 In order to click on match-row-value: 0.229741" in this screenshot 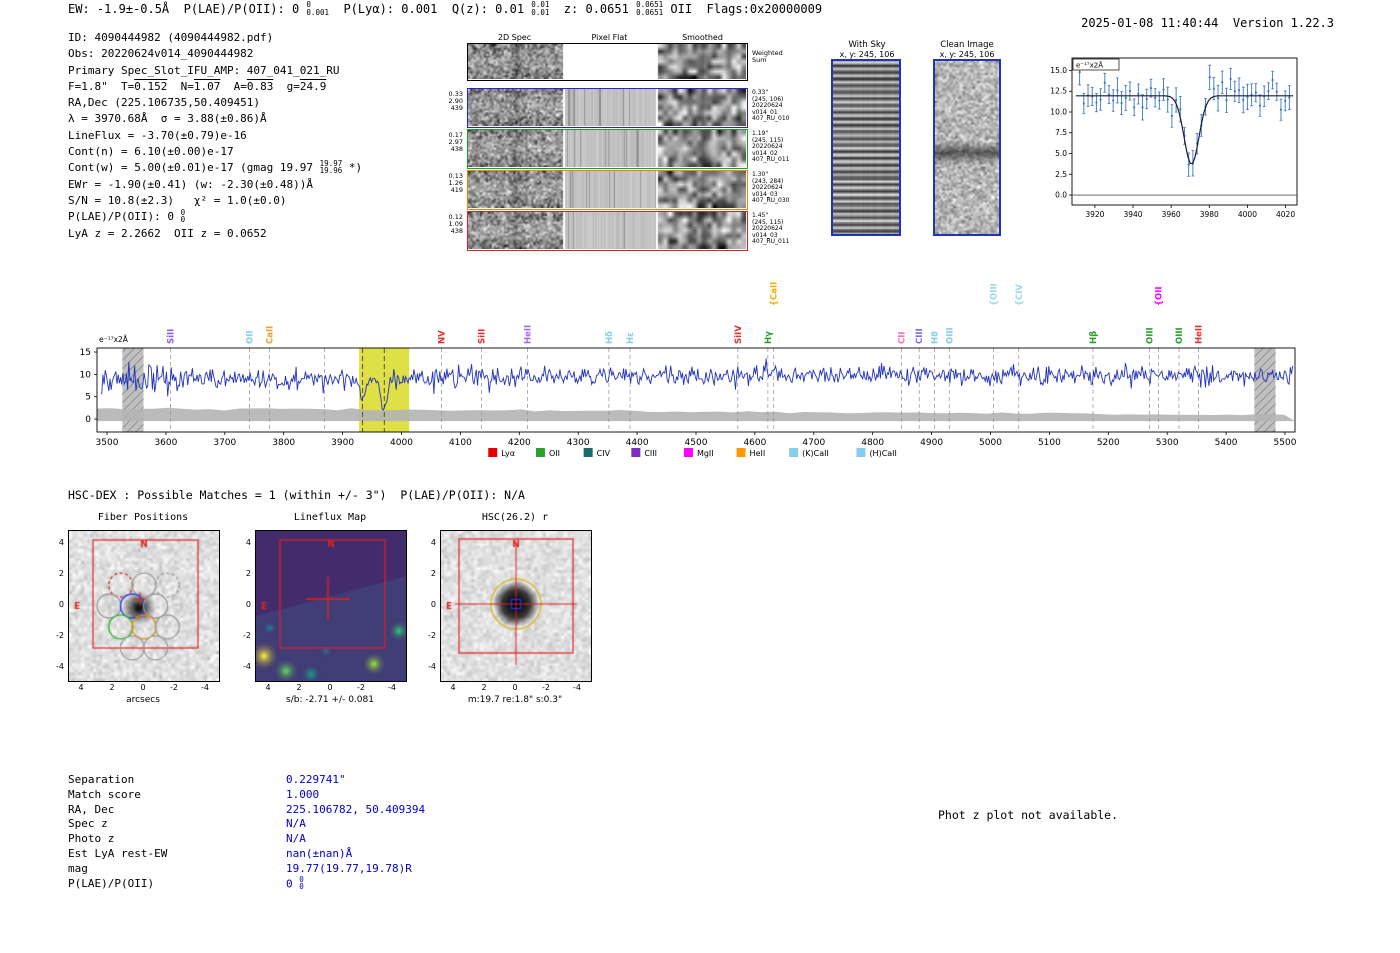, I will do `click(316, 779)`.